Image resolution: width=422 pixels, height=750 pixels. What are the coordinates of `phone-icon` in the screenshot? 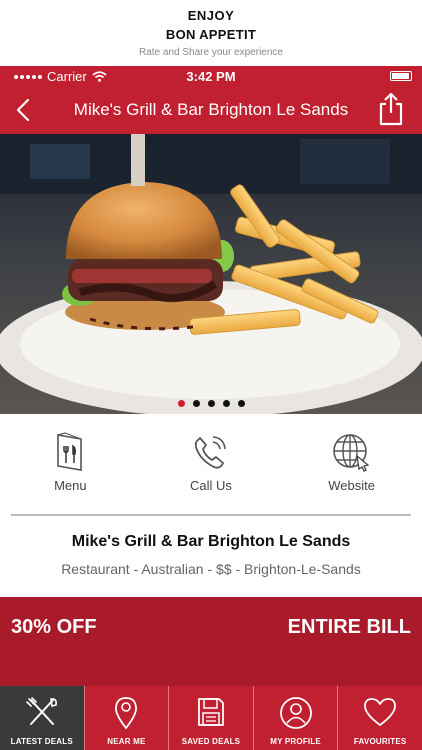 It's located at (210, 452).